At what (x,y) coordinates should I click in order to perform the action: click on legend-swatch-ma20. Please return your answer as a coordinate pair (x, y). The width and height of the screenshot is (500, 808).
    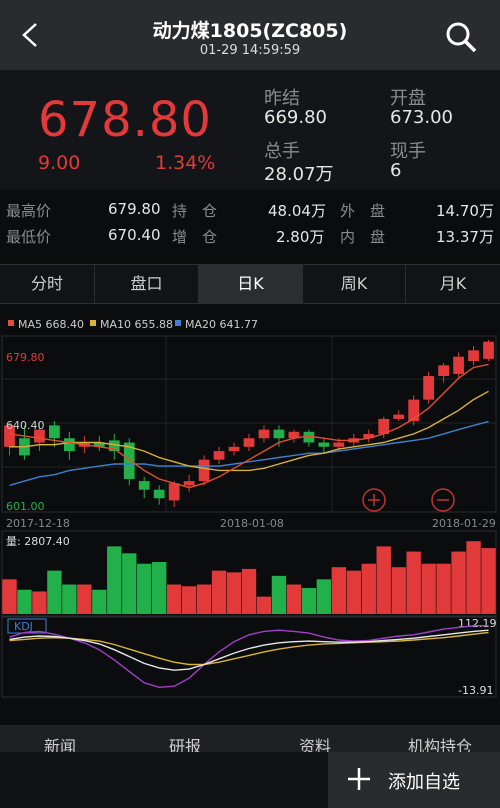
    Looking at the image, I should click on (178, 323).